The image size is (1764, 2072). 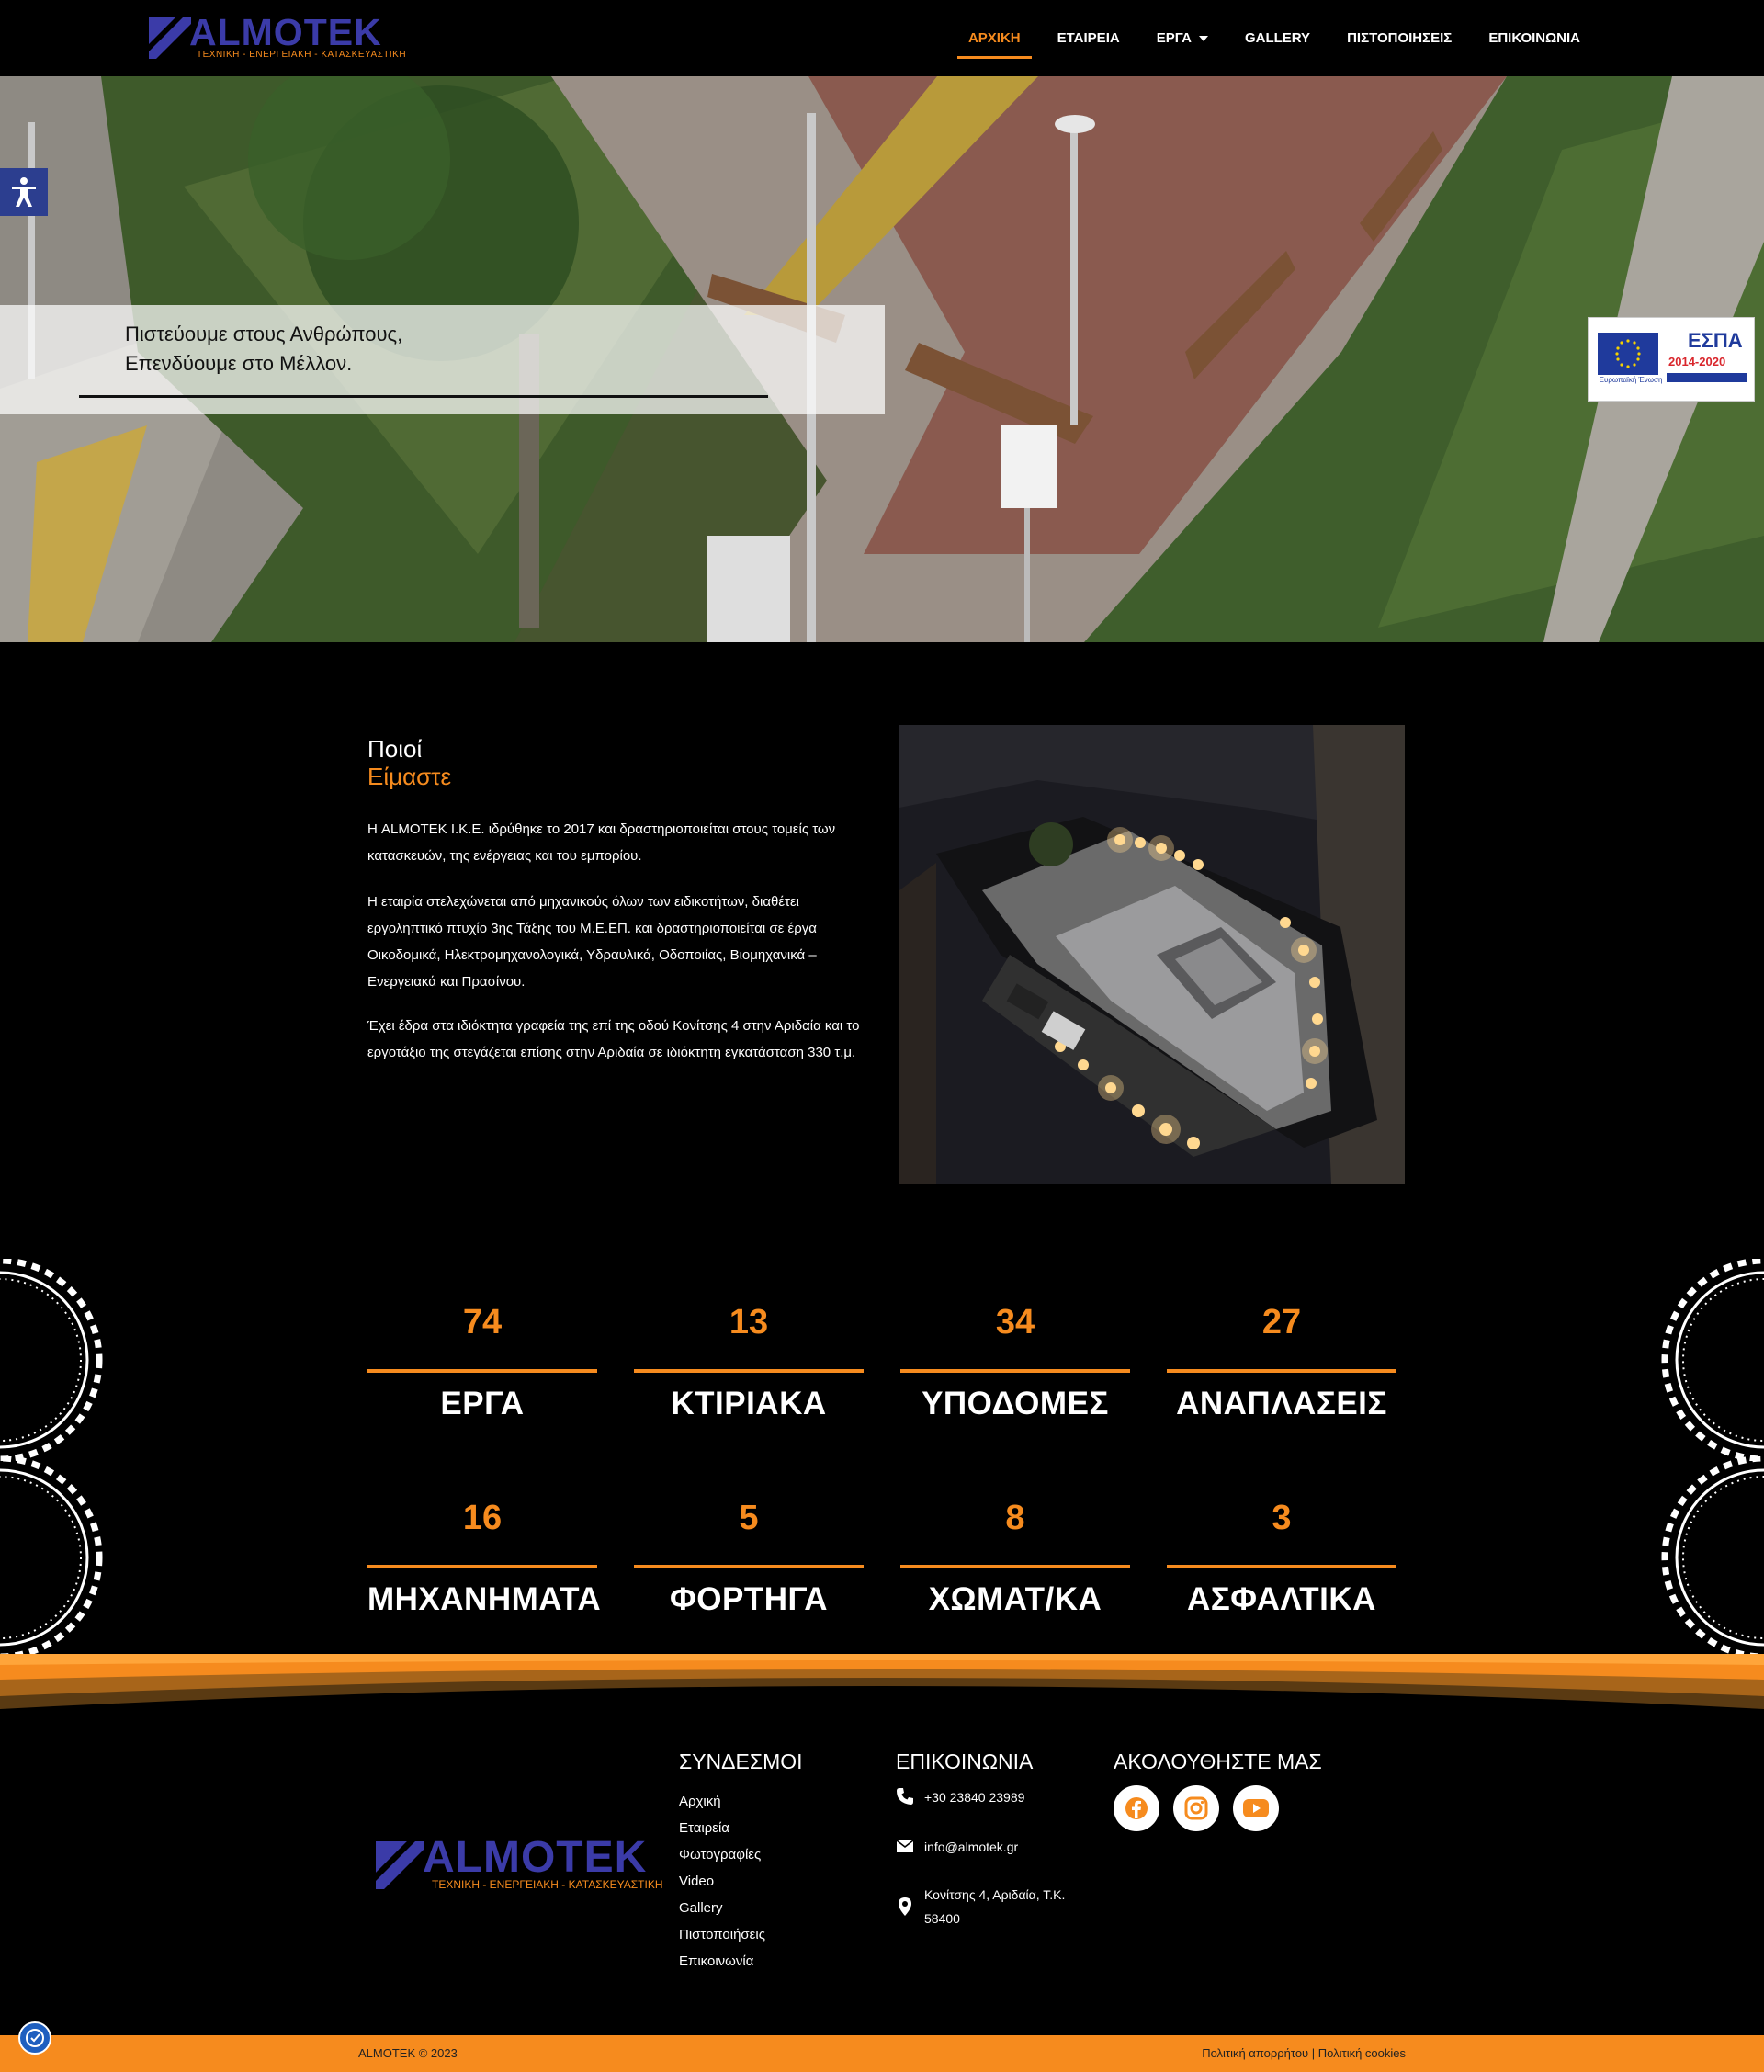 I want to click on nav-item-company: ΕΤΑΙΡΕΙΑ, so click(x=1088, y=38).